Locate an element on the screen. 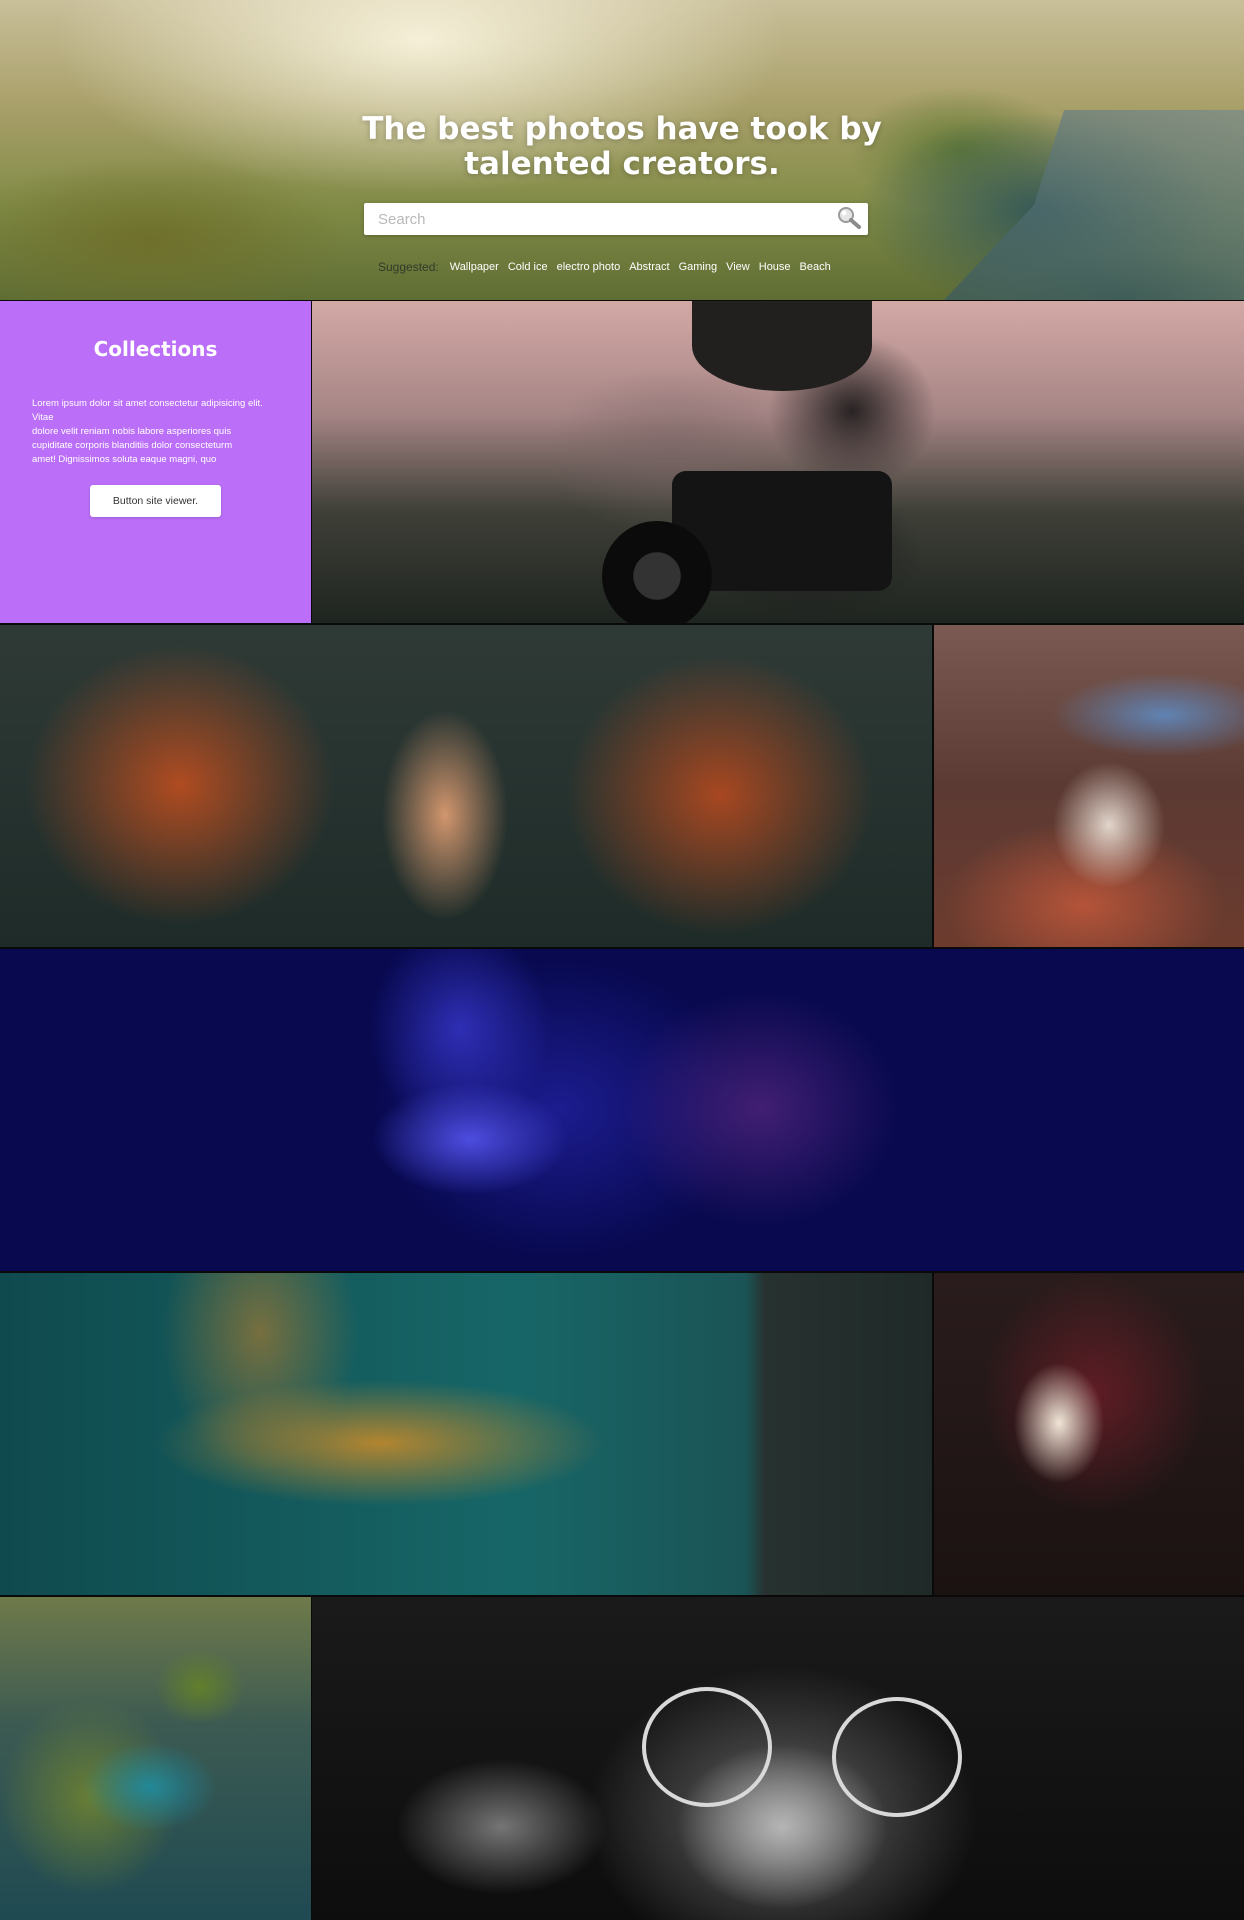 The image size is (1244, 1920). gallery-photo-neon-mask-cards is located at coordinates (1089, 786).